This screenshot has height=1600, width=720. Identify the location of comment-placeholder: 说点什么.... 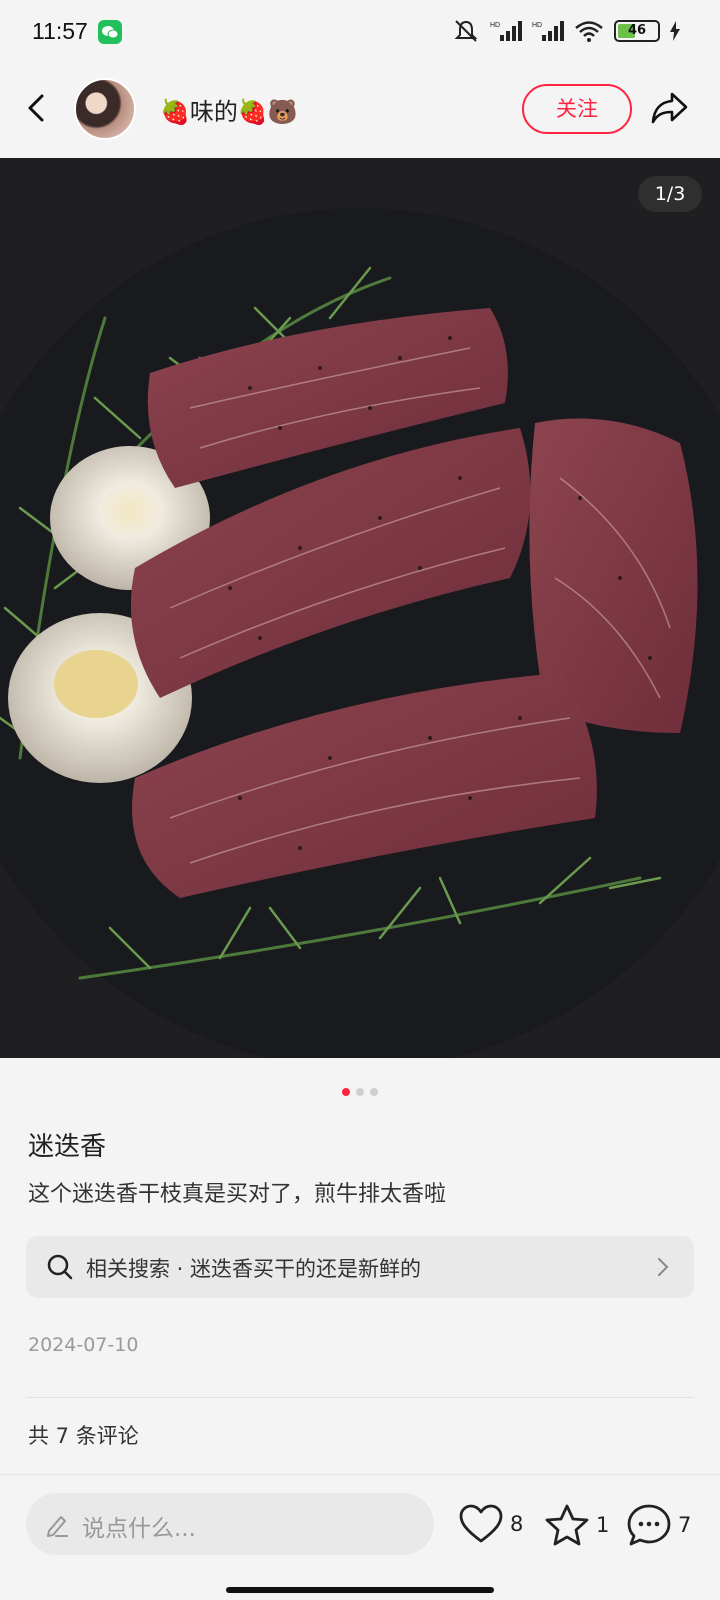
(139, 1529).